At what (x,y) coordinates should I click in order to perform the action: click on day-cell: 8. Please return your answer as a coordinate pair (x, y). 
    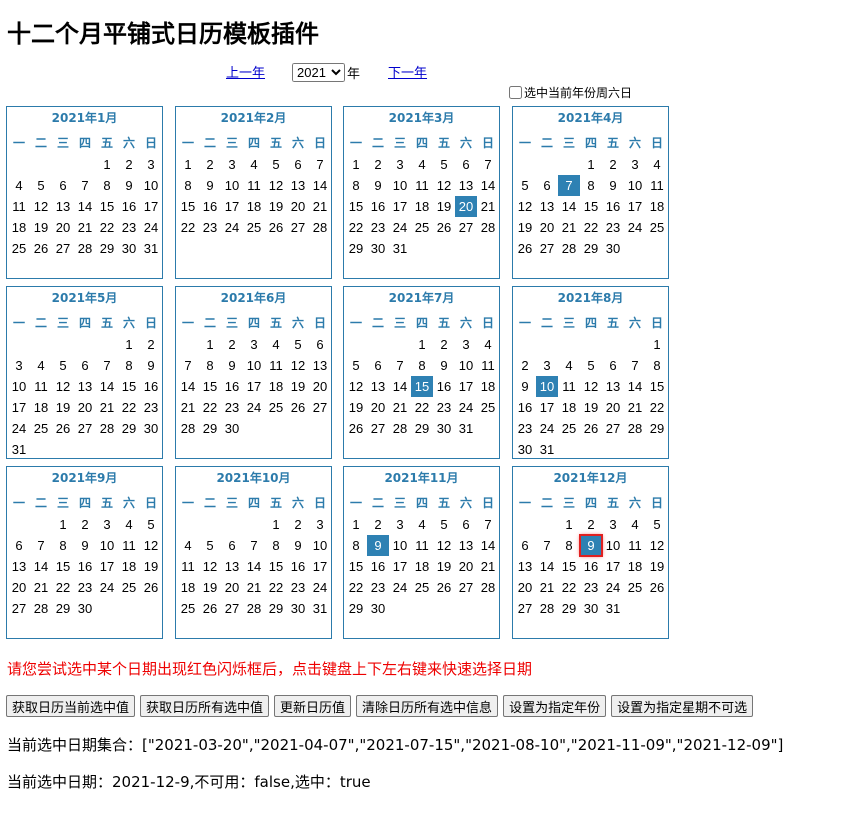
    Looking at the image, I should click on (210, 365).